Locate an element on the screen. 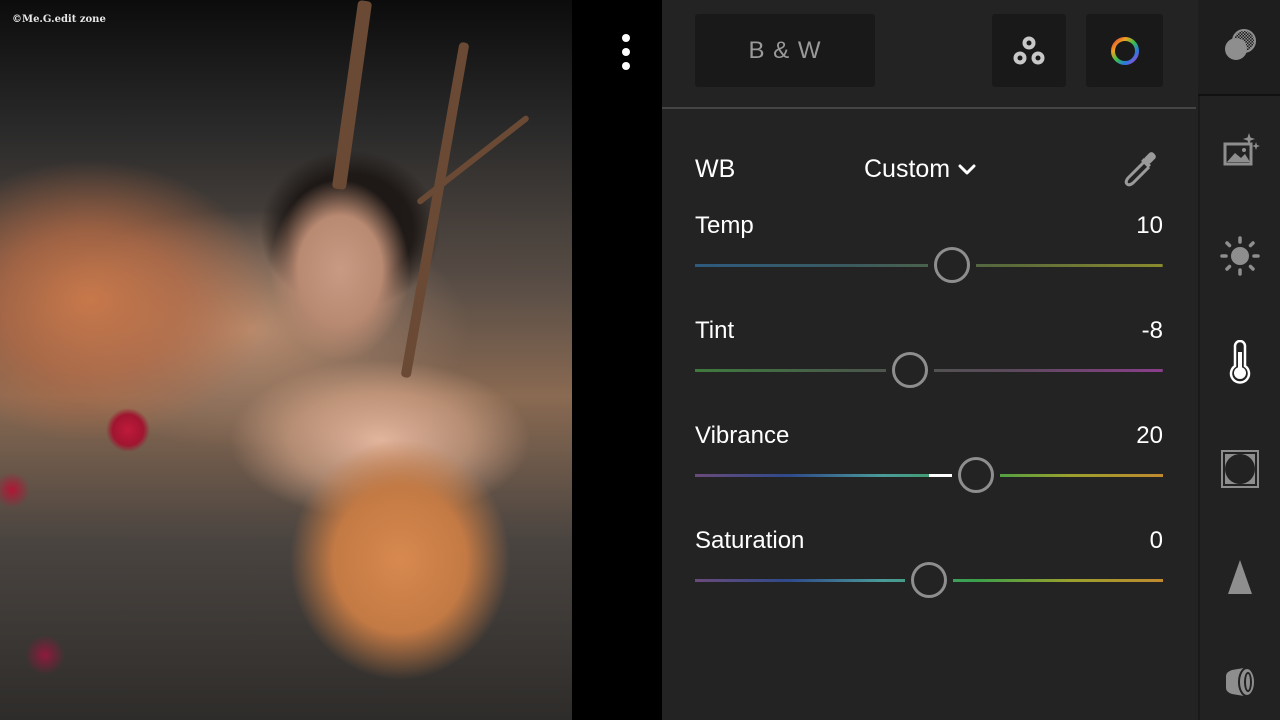  auto-enhance-icon is located at coordinates (1241, 149).